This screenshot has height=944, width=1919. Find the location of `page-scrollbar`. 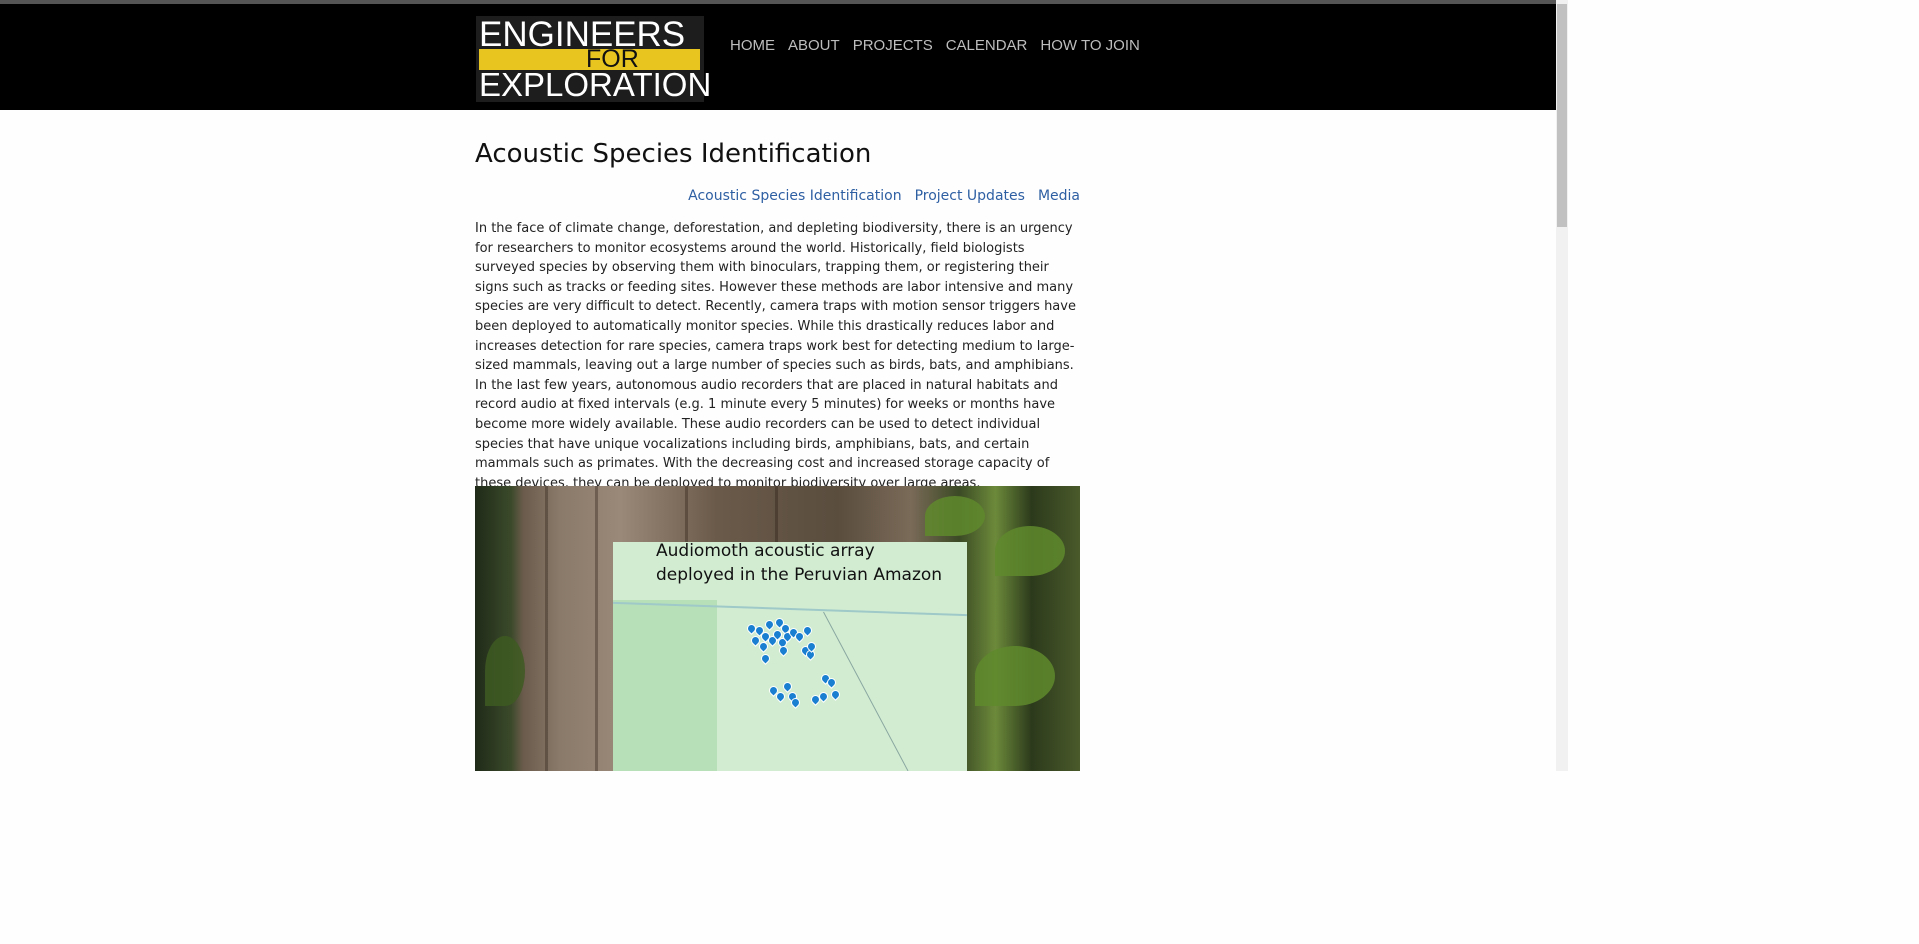

page-scrollbar is located at coordinates (1562, 385).